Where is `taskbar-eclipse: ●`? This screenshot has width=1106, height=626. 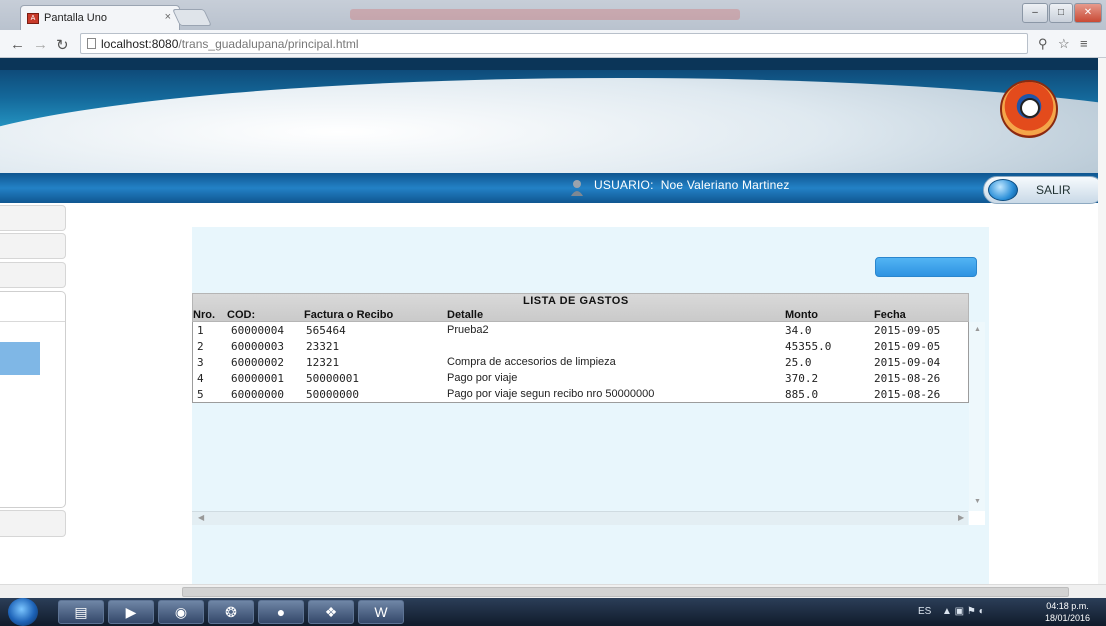 taskbar-eclipse: ● is located at coordinates (281, 612).